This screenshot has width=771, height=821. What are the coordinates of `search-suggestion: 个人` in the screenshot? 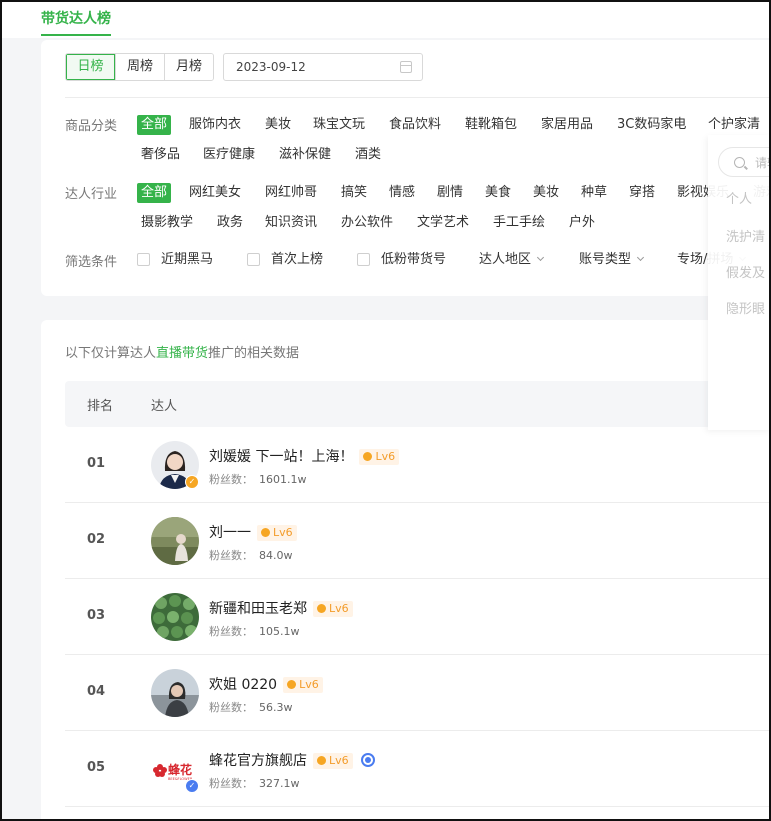 It's located at (739, 197).